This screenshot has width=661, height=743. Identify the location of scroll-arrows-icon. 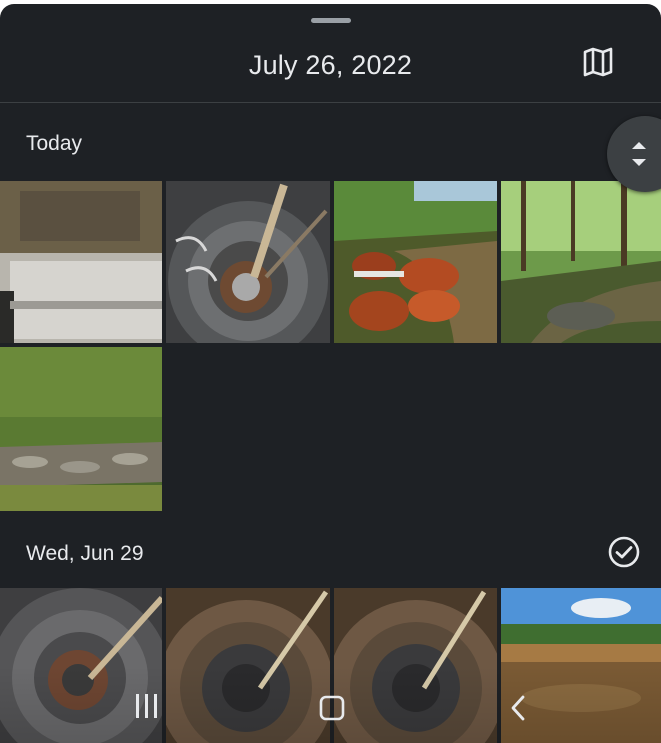
(639, 154).